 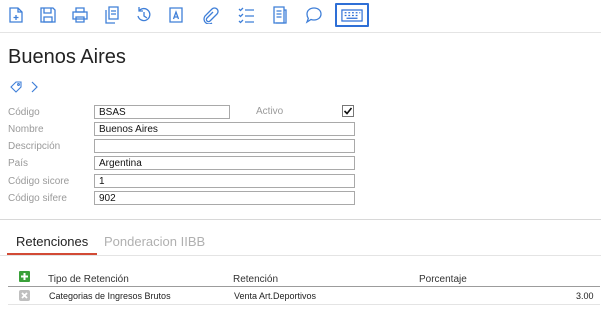 What do you see at coordinates (16, 89) in the screenshot?
I see `tag-icon` at bounding box center [16, 89].